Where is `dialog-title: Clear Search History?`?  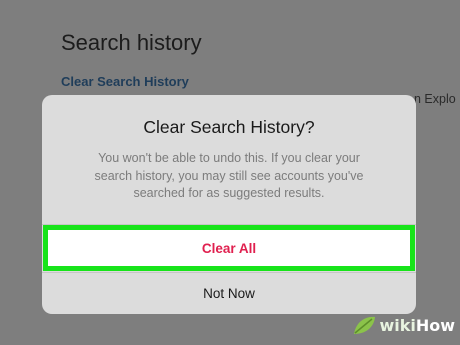
dialog-title: Clear Search History? is located at coordinates (229, 127).